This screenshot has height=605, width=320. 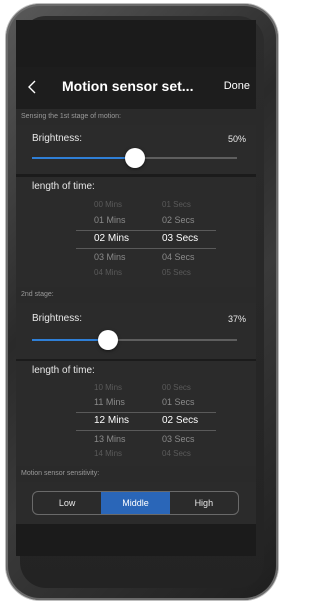 What do you see at coordinates (108, 272) in the screenshot?
I see `picker-mins: 04 Mins` at bounding box center [108, 272].